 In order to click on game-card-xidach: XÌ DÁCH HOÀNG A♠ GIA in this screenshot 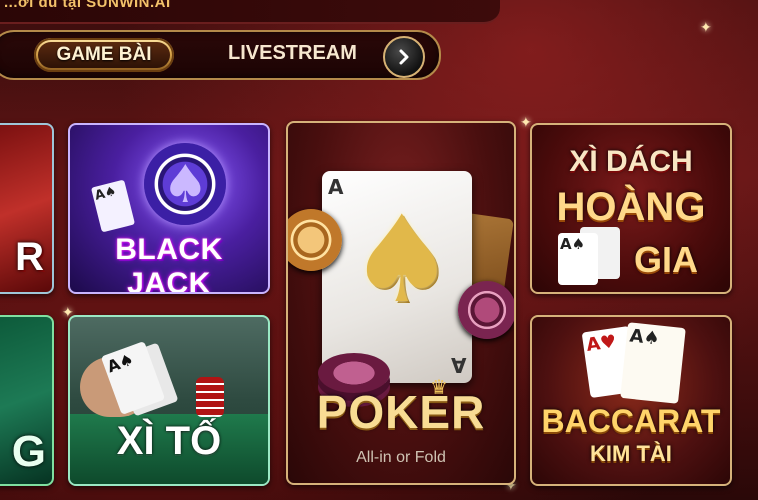, I will do `click(631, 208)`.